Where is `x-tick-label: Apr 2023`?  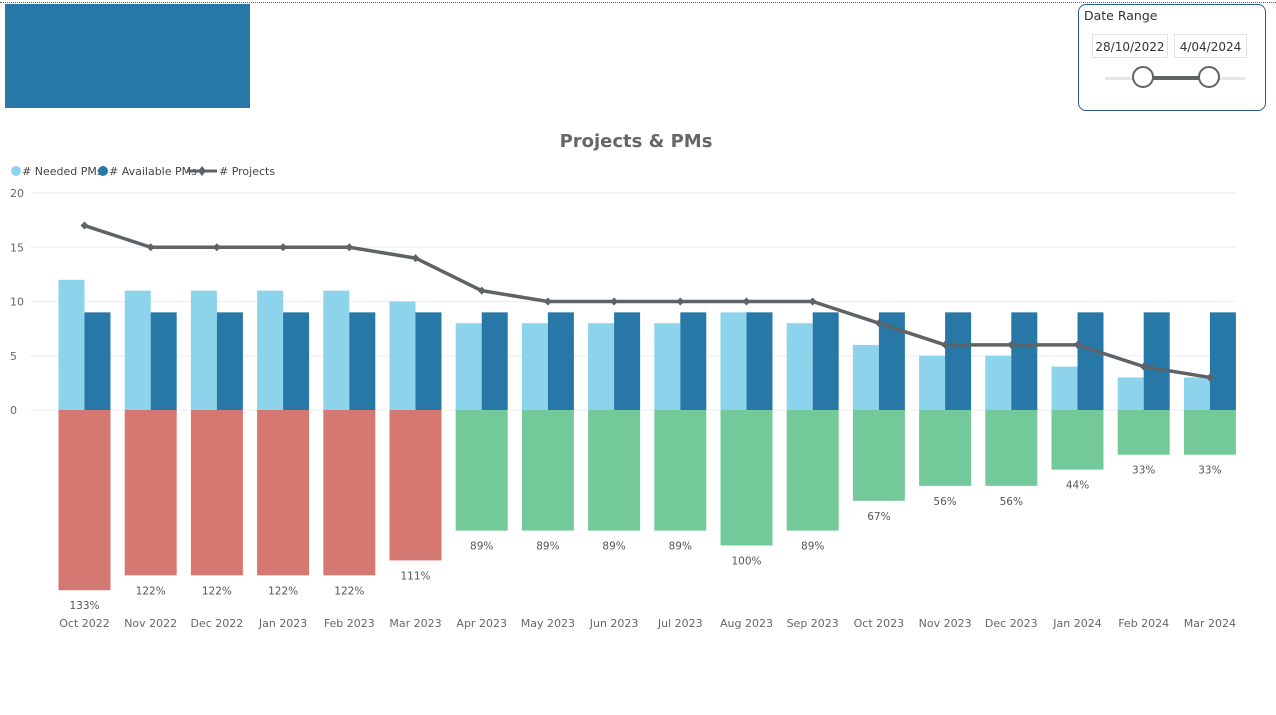 x-tick-label: Apr 2023 is located at coordinates (481, 623).